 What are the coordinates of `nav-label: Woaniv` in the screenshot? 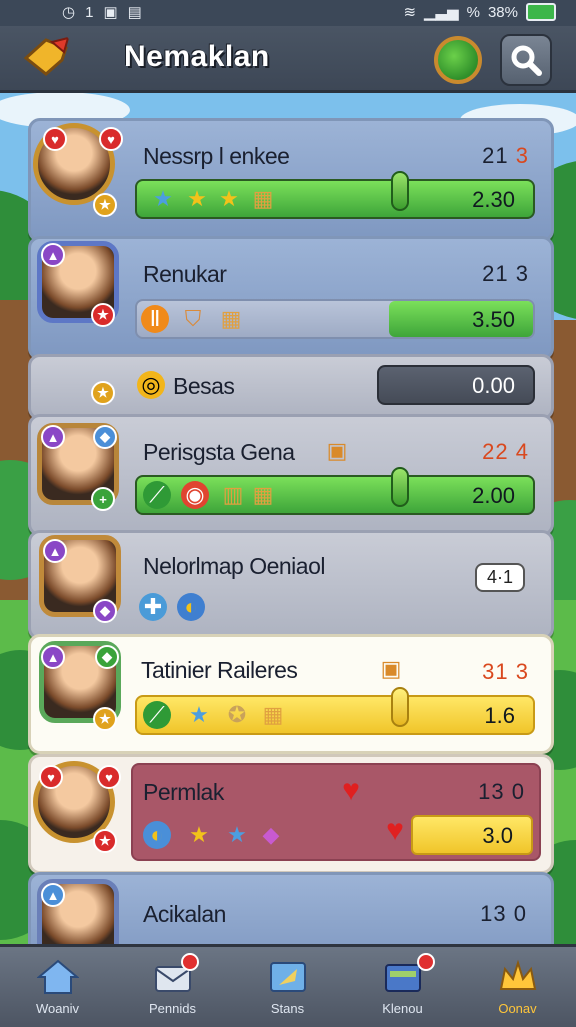 It's located at (57, 1008).